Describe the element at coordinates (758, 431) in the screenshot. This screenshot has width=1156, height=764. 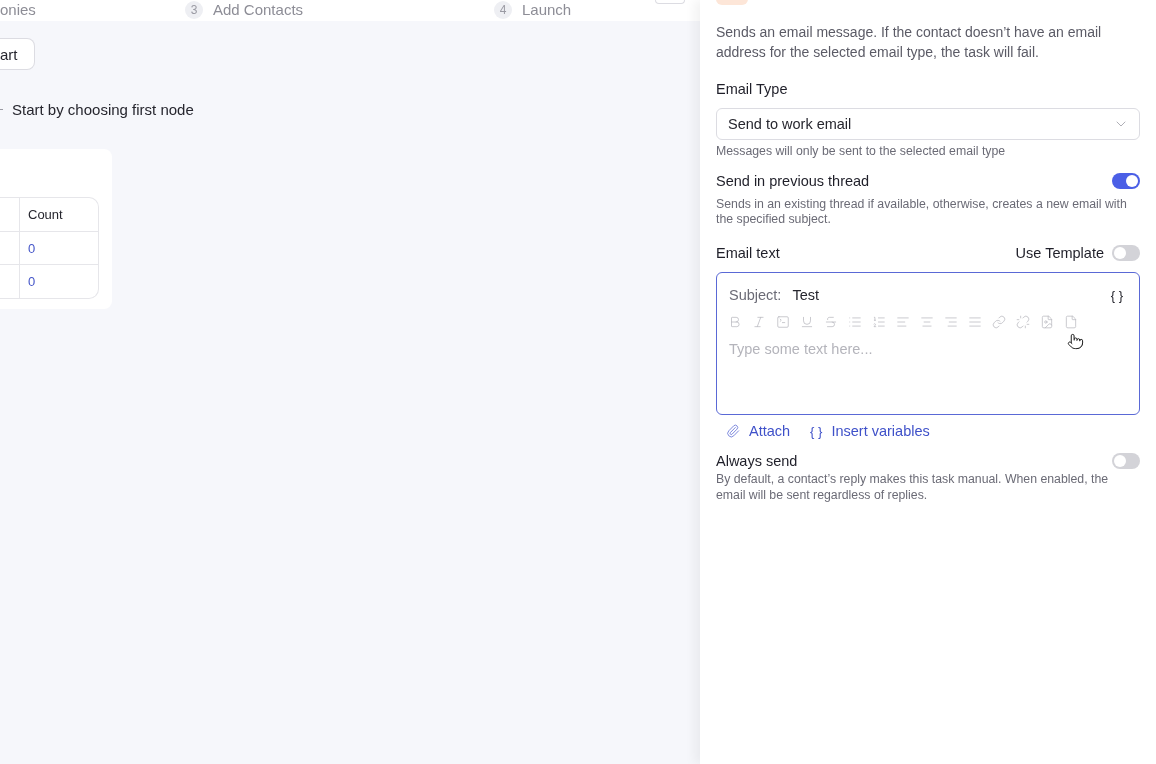
I see `attach-link: Attach` at that location.